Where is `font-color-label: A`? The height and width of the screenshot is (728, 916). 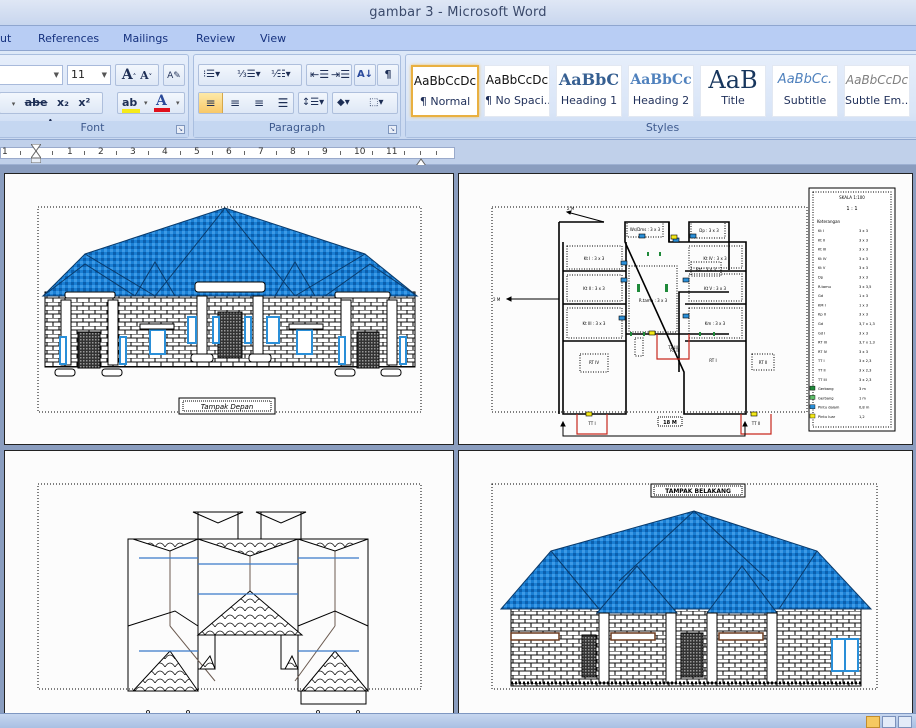
font-color-label: A is located at coordinates (161, 101).